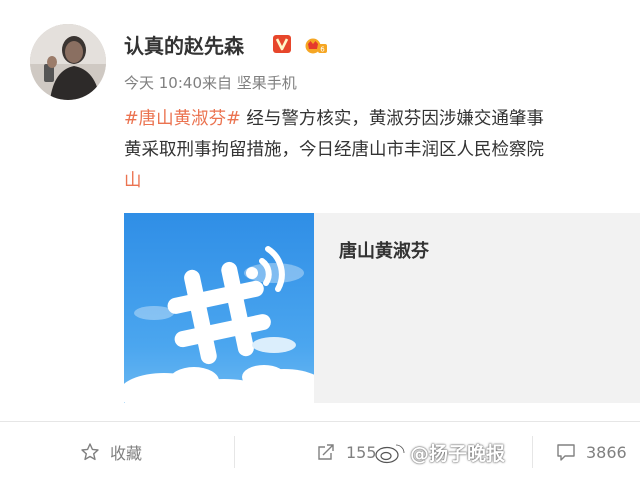  Describe the element at coordinates (322, 50) in the screenshot. I see `svg-text: 6` at that location.